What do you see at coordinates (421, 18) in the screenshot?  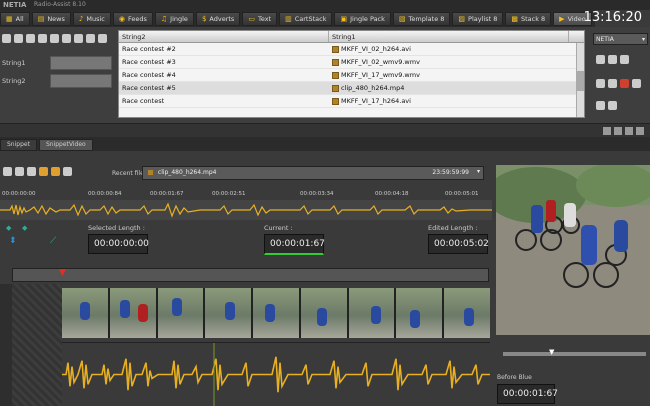 I see `tab-template: ▧ Template 8` at bounding box center [421, 18].